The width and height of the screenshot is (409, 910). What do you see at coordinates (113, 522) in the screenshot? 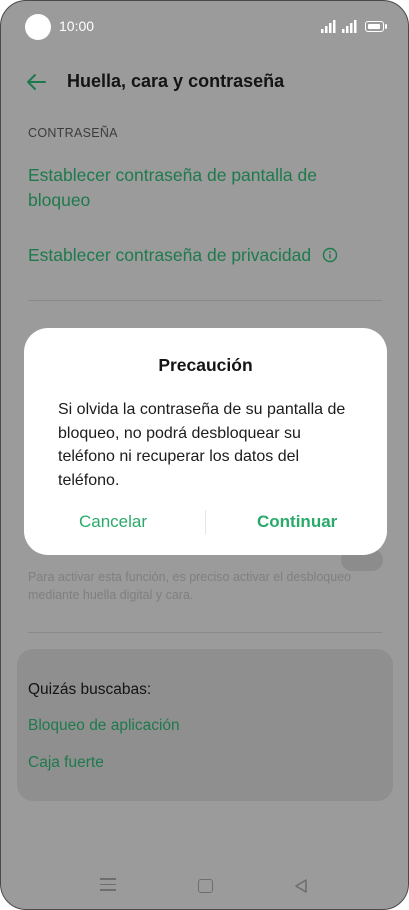
I see `cancel-button: Cancelar` at bounding box center [113, 522].